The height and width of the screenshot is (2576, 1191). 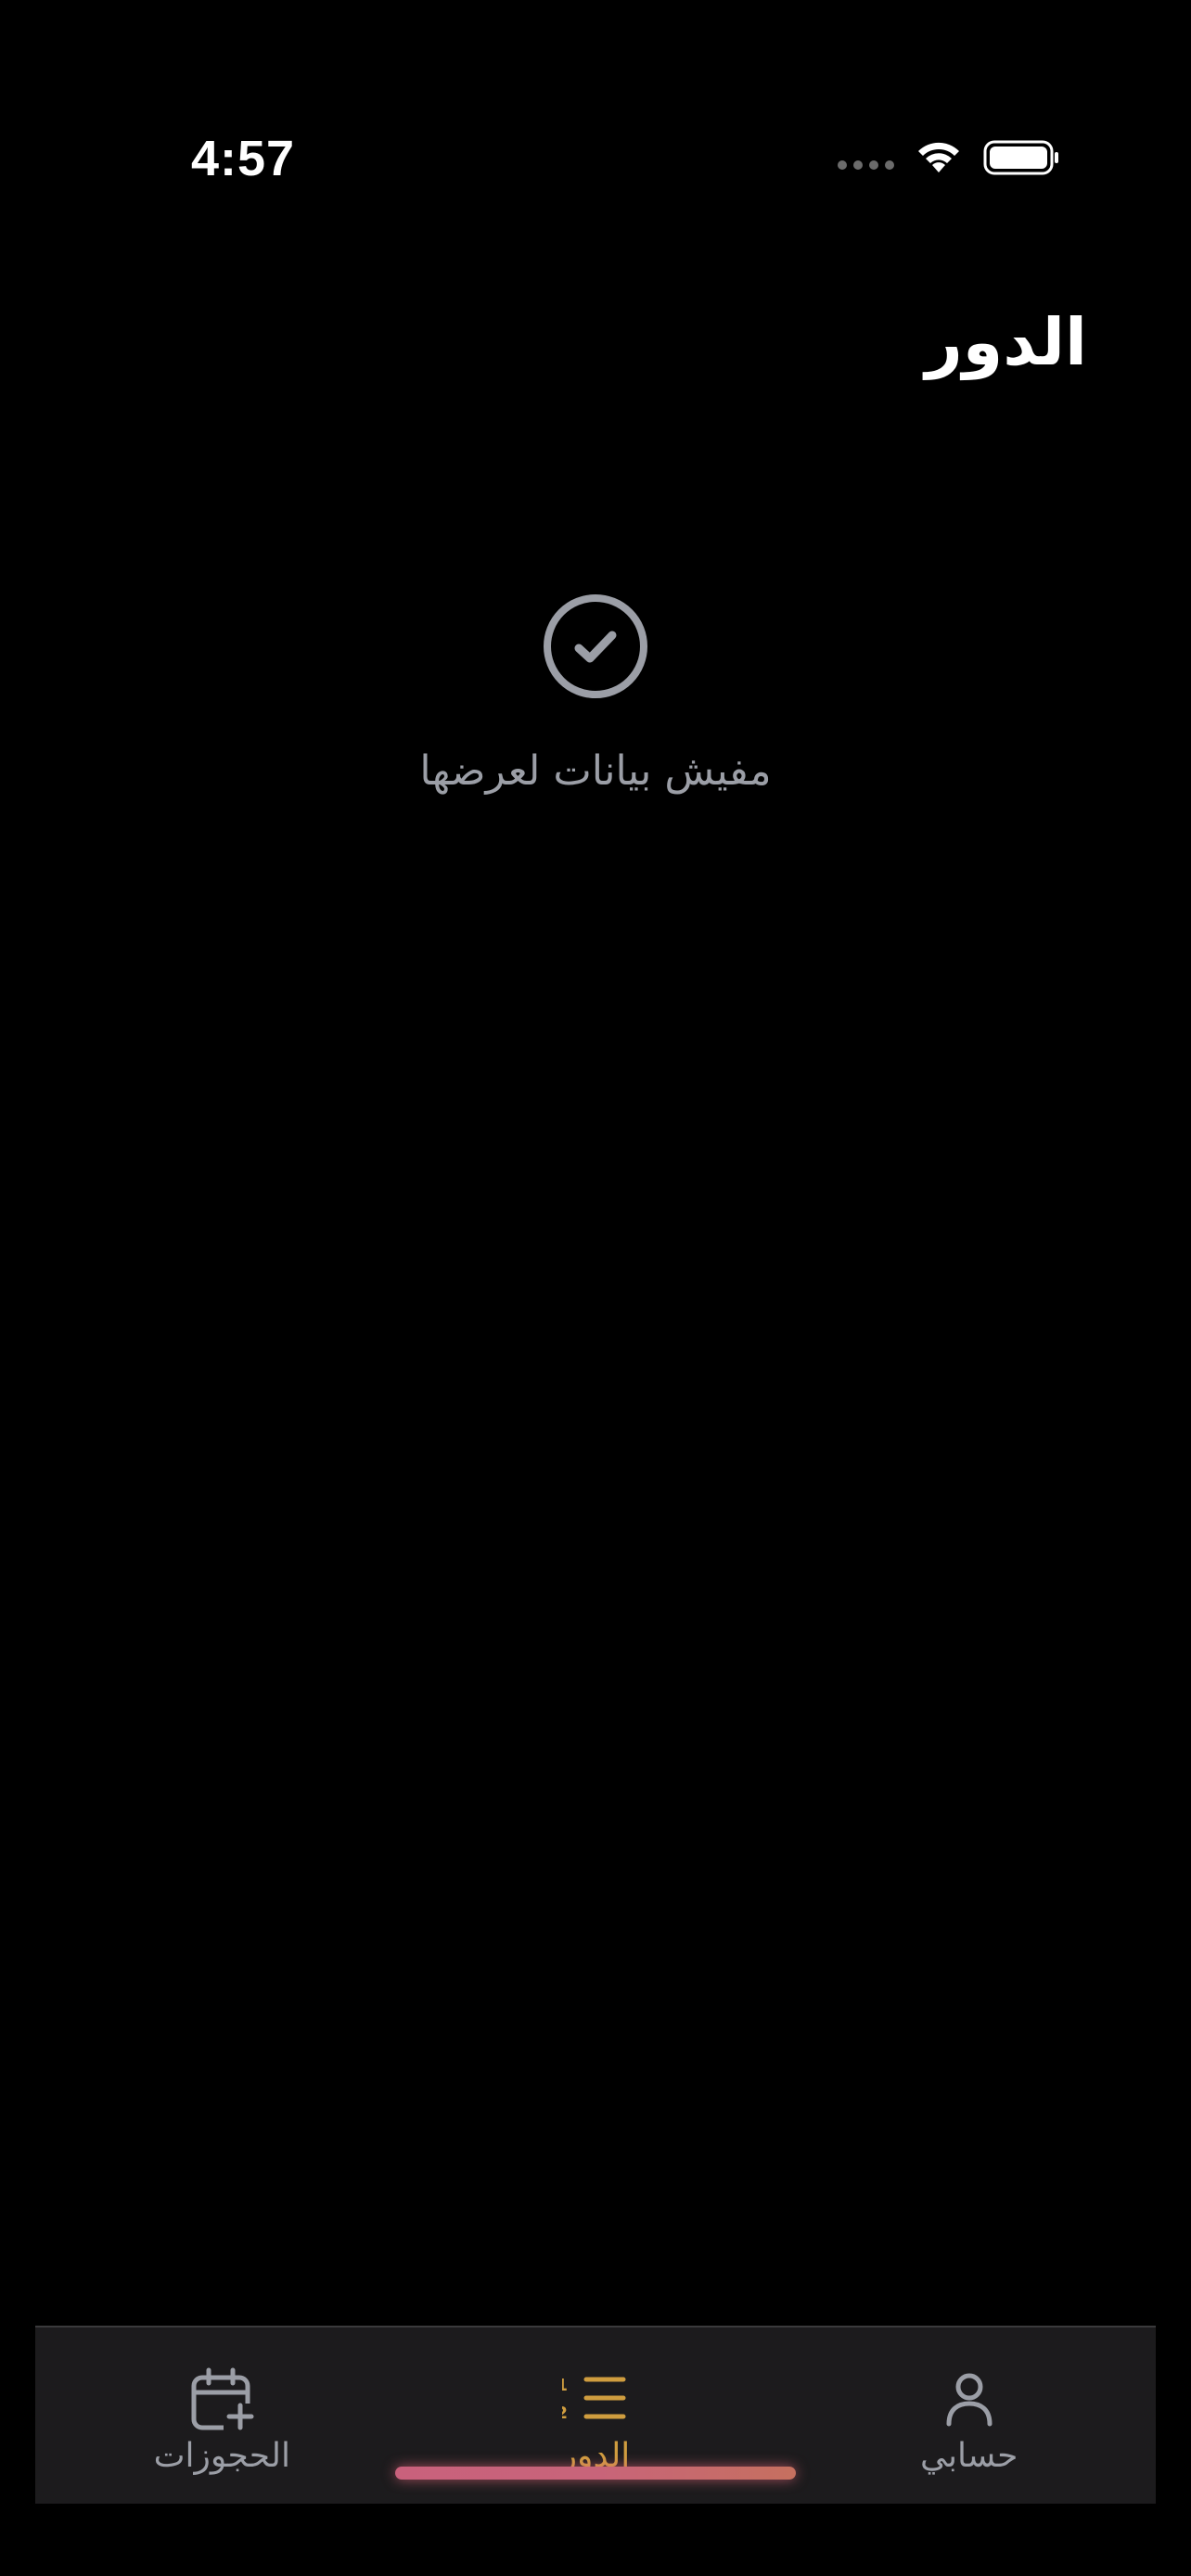 I want to click on status-bar: 4:57, so click(x=595, y=112).